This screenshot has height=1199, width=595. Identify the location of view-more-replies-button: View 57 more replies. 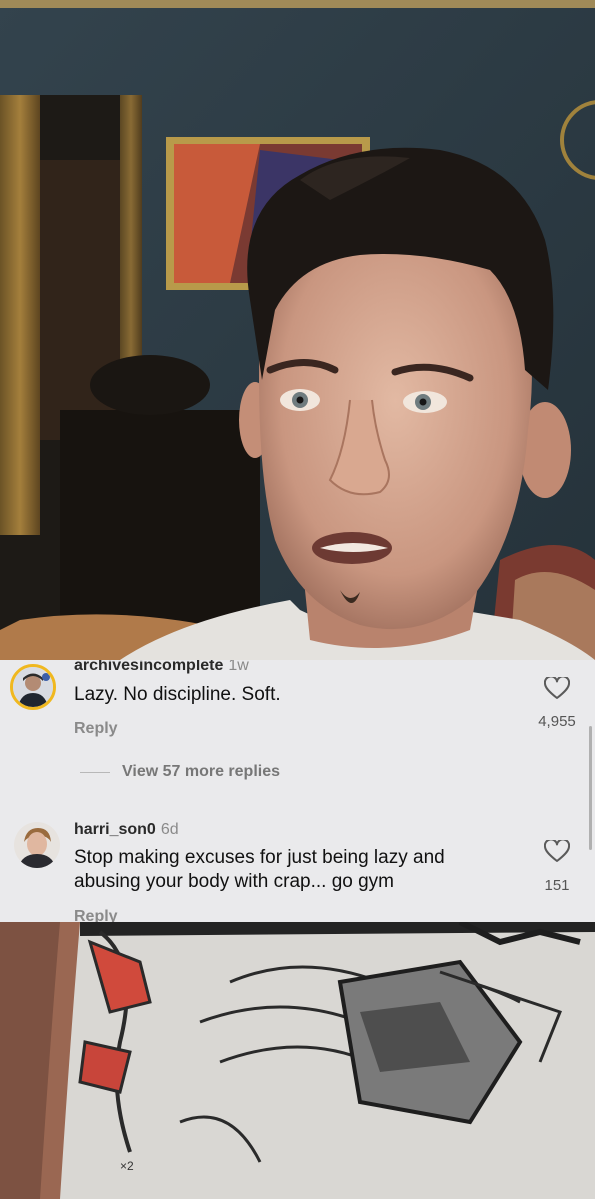
(180, 772).